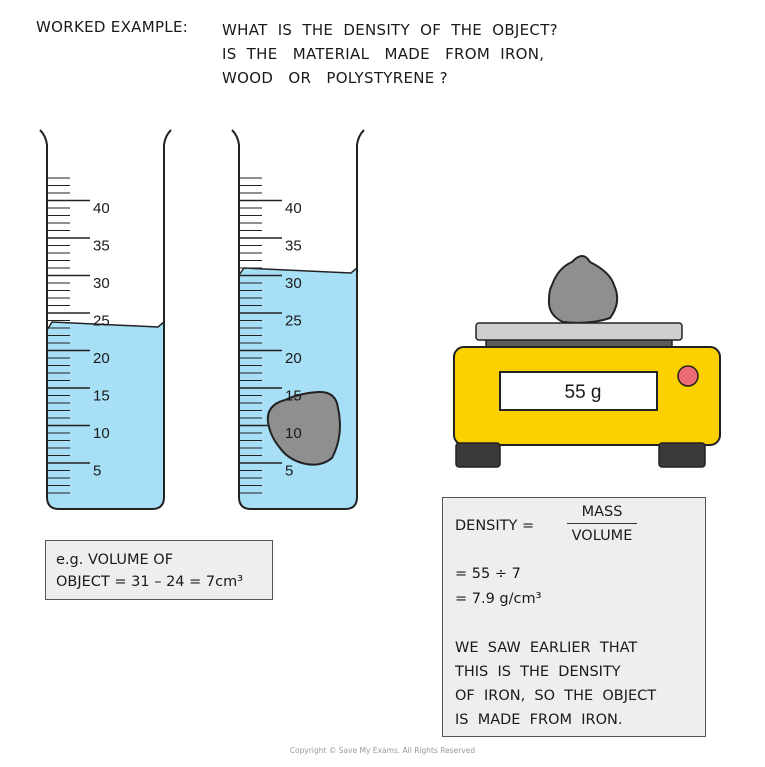  I want to click on volume-calculation-box: e.g. VOLUME OF OBJECT = 31 – 24 = 7cm³, so click(159, 570).